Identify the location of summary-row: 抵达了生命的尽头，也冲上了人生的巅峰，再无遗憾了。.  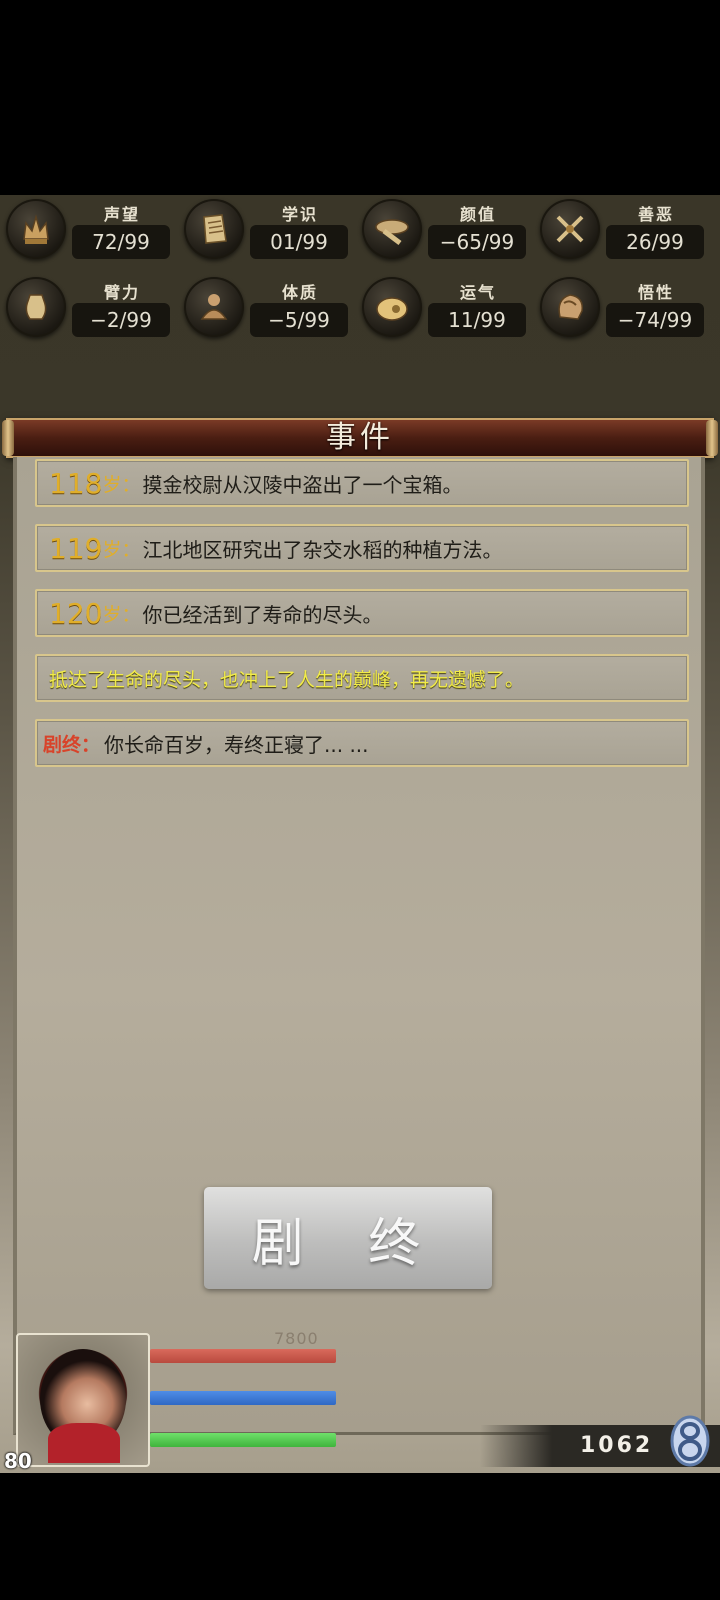
(362, 678).